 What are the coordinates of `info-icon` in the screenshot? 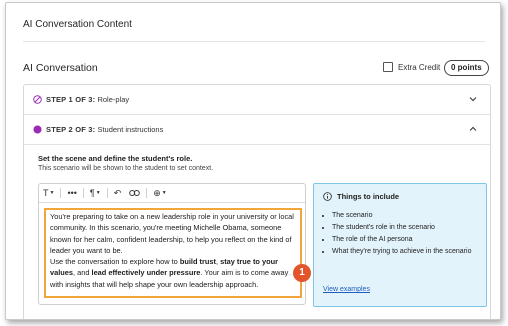 It's located at (327, 196).